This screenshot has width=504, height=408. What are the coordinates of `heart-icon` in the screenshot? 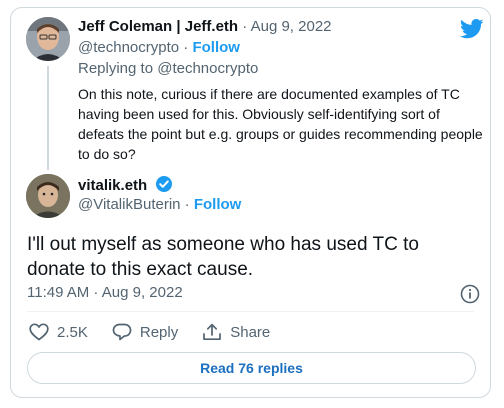 It's located at (39, 332).